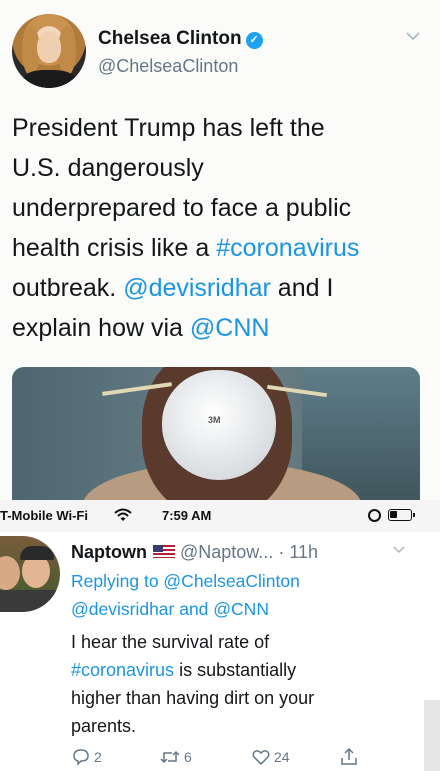 The height and width of the screenshot is (771, 440). What do you see at coordinates (81, 757) in the screenshot?
I see `reply-icon` at bounding box center [81, 757].